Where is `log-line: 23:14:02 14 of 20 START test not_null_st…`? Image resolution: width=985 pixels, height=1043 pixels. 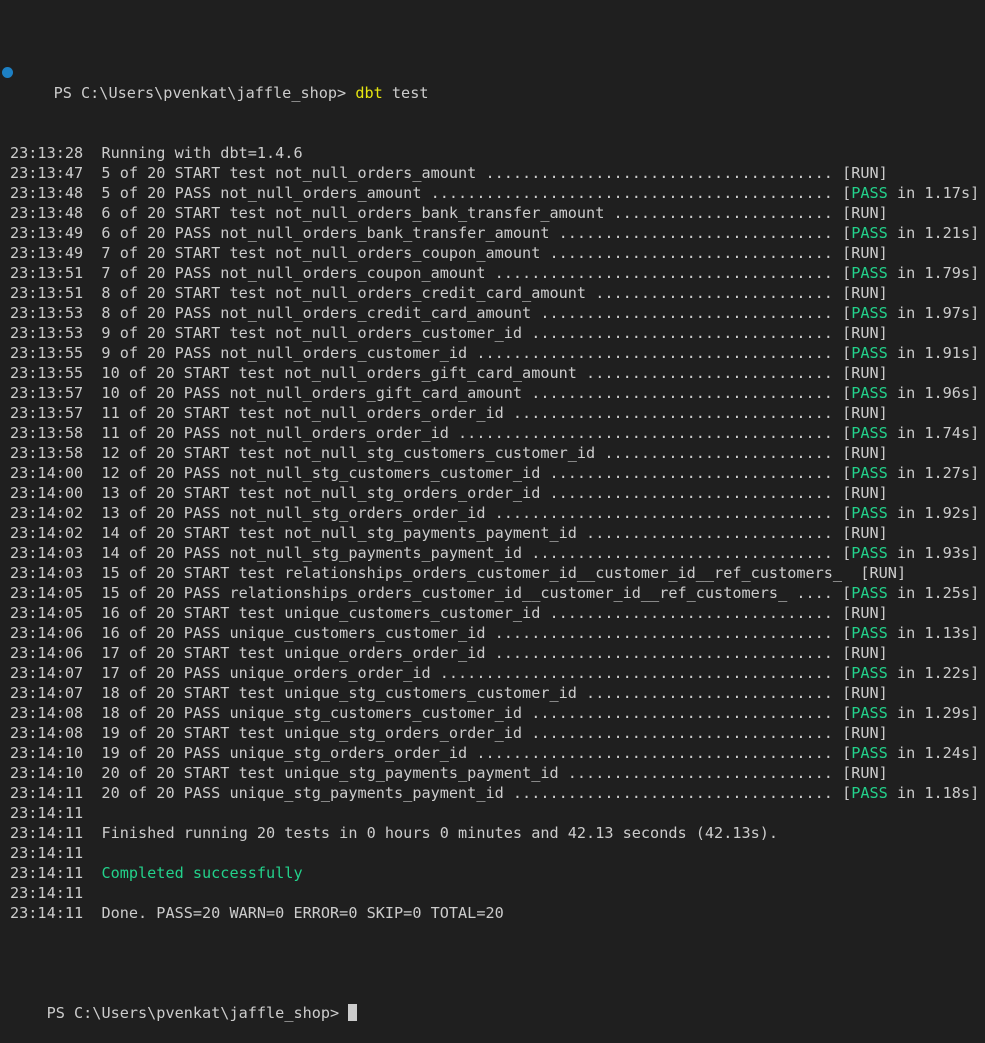 log-line: 23:14:02 14 of 20 START test not_null_st… is located at coordinates (449, 533).